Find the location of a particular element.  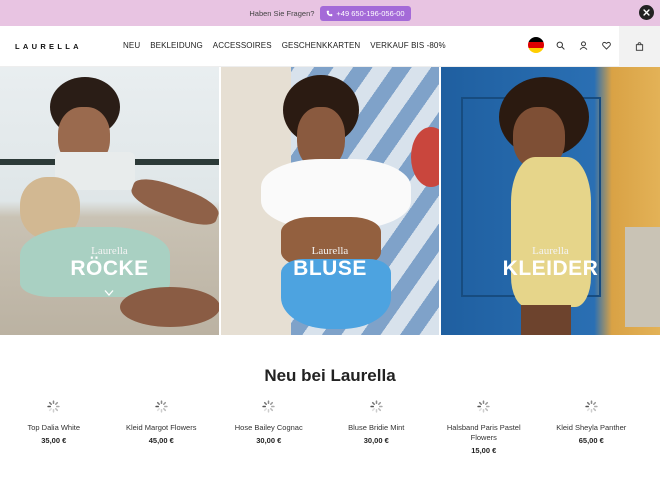

product-name: Bluse Bridie Mint is located at coordinates (376, 428).